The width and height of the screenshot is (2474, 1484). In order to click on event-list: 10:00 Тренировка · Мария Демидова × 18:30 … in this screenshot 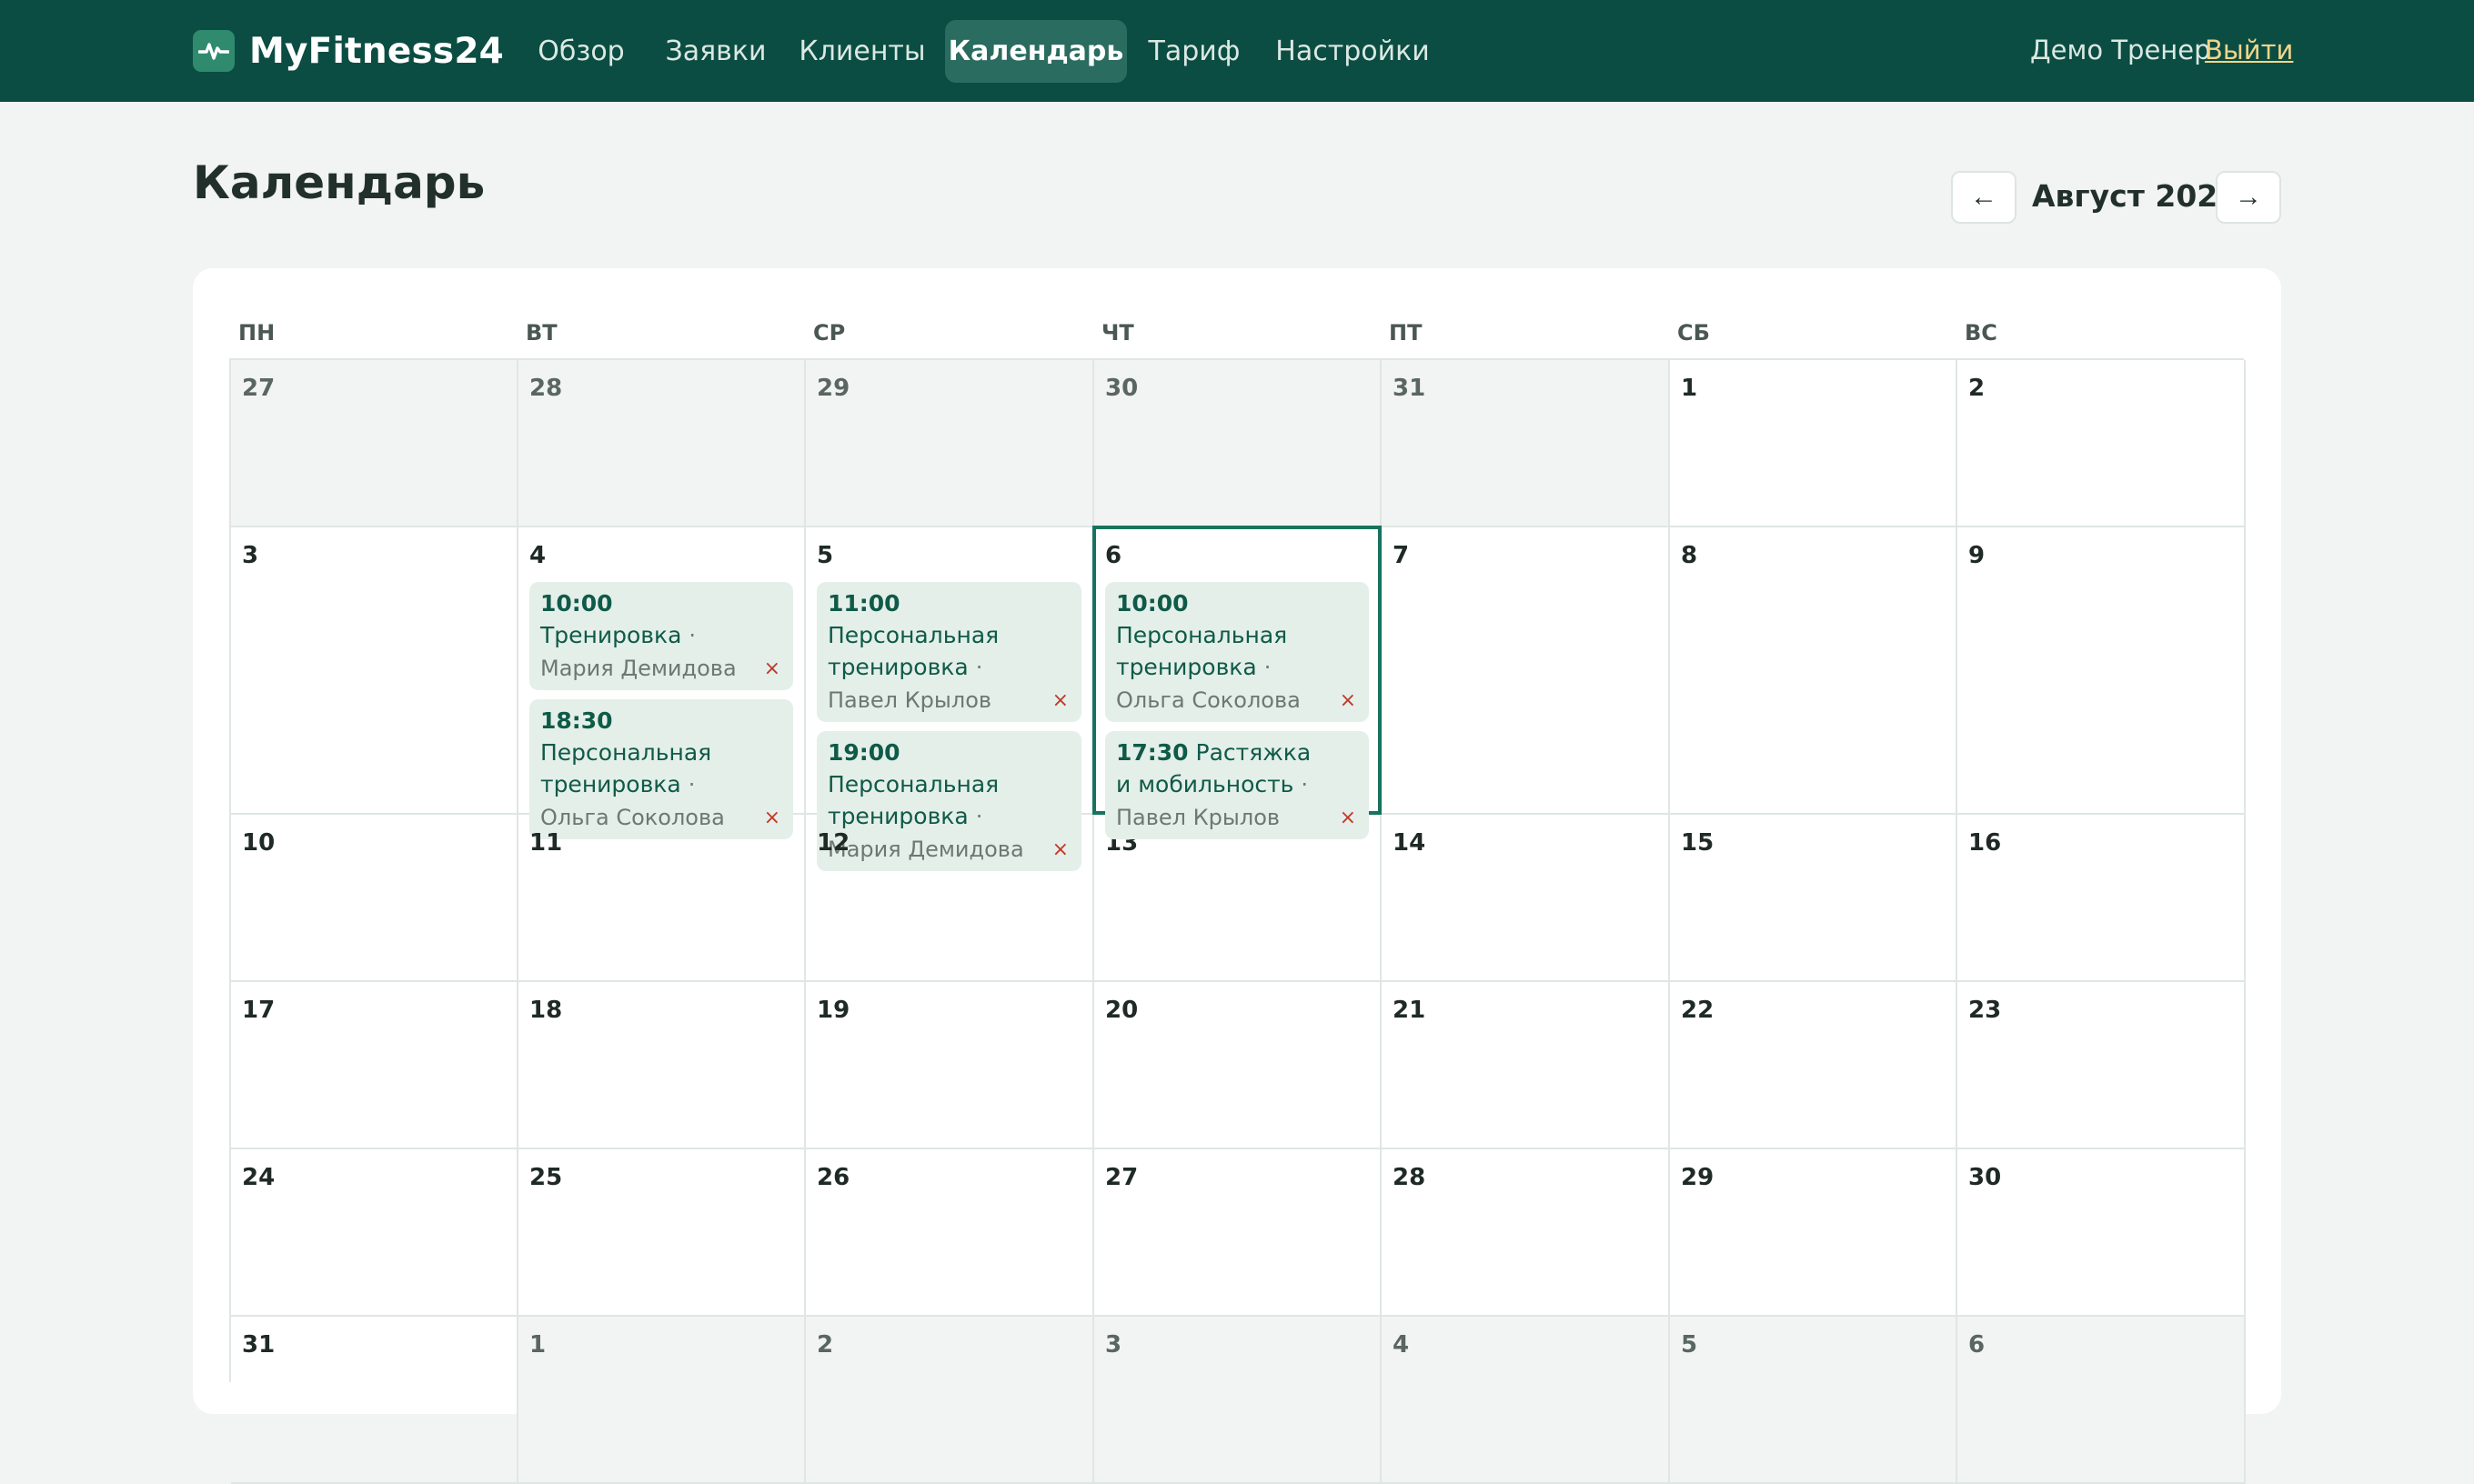, I will do `click(661, 715)`.